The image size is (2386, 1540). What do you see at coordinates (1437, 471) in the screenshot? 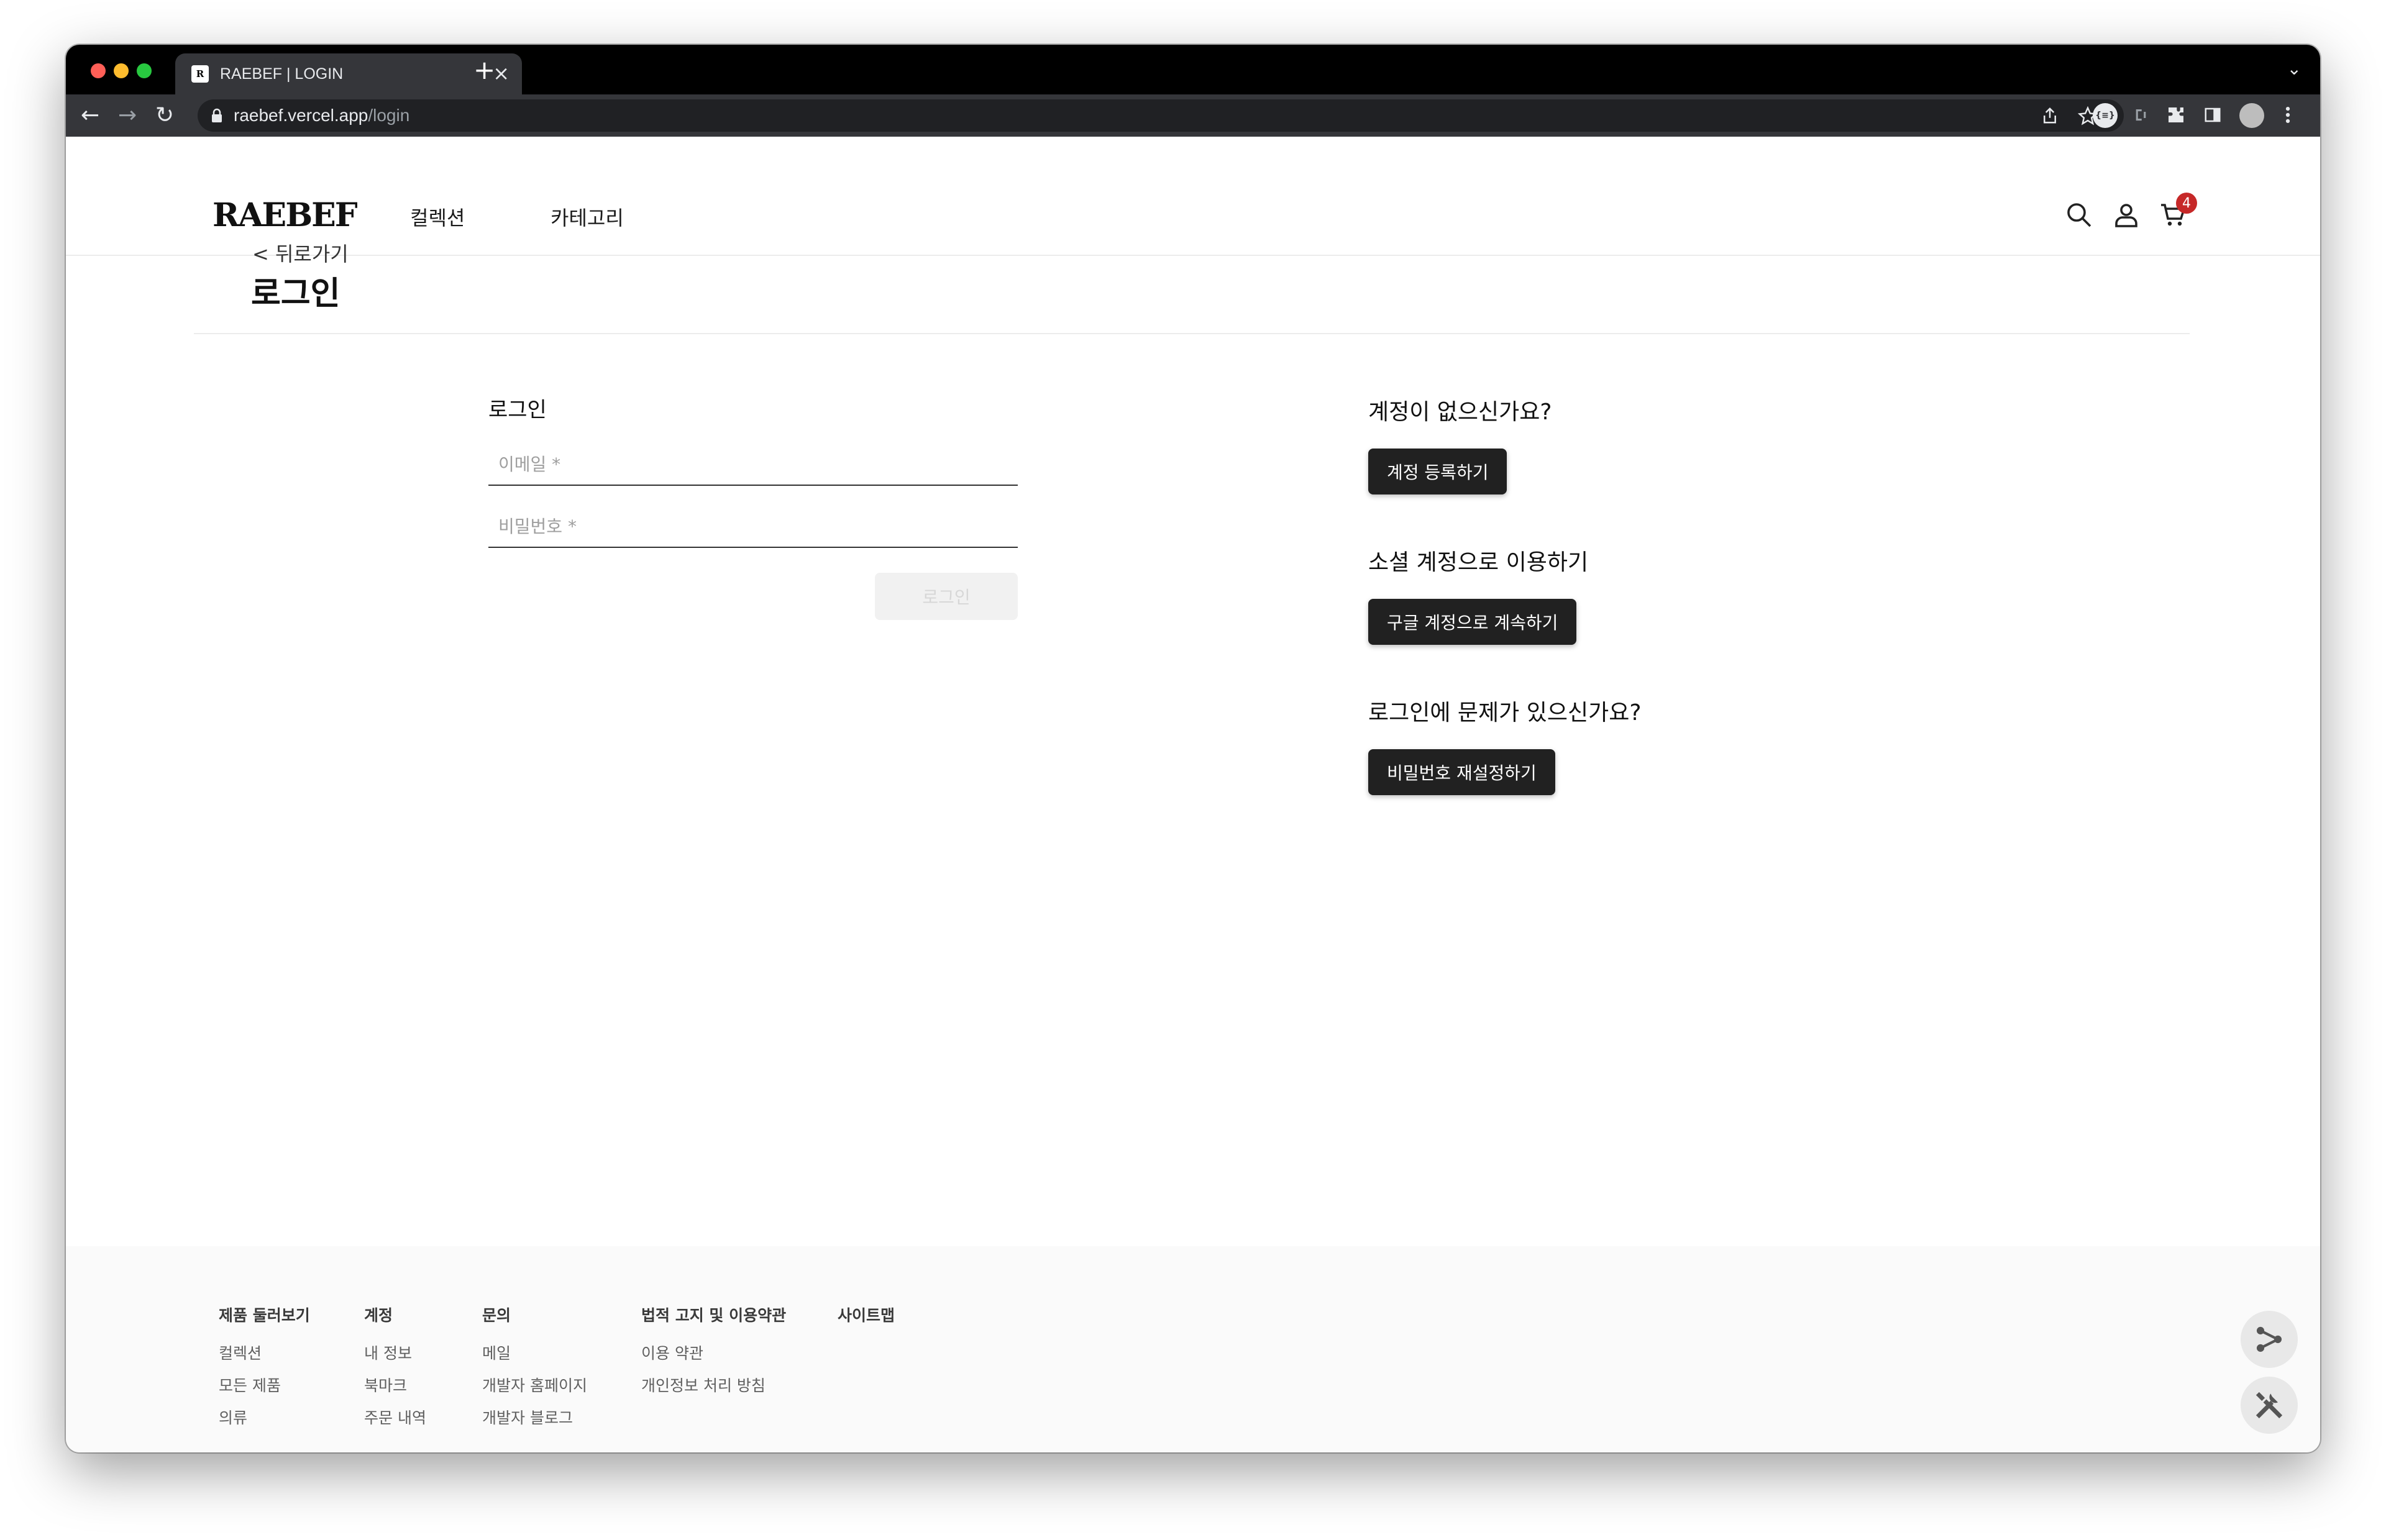
I see `register-account-button: 계정 등록하기` at bounding box center [1437, 471].